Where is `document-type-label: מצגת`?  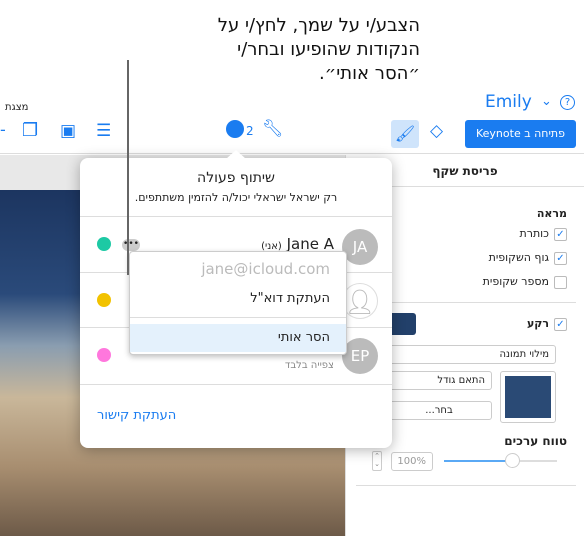 document-type-label: מצגת is located at coordinates (17, 107).